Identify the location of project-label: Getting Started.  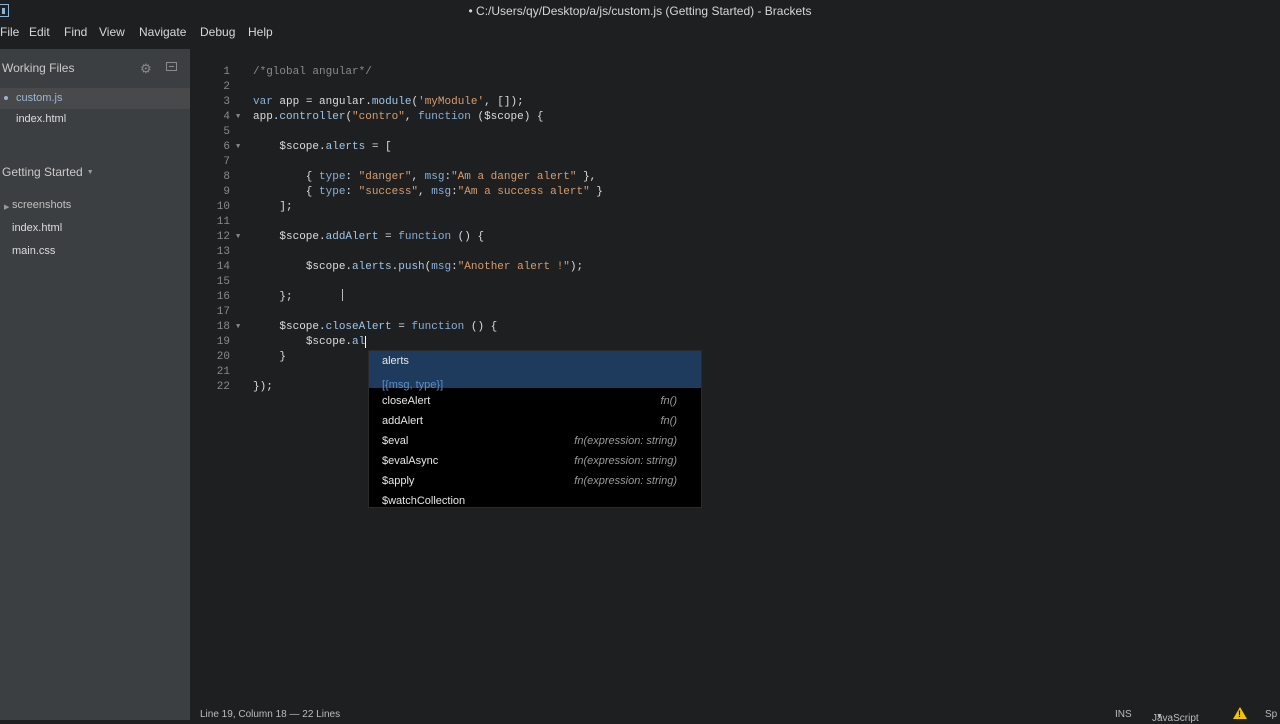
(42, 172).